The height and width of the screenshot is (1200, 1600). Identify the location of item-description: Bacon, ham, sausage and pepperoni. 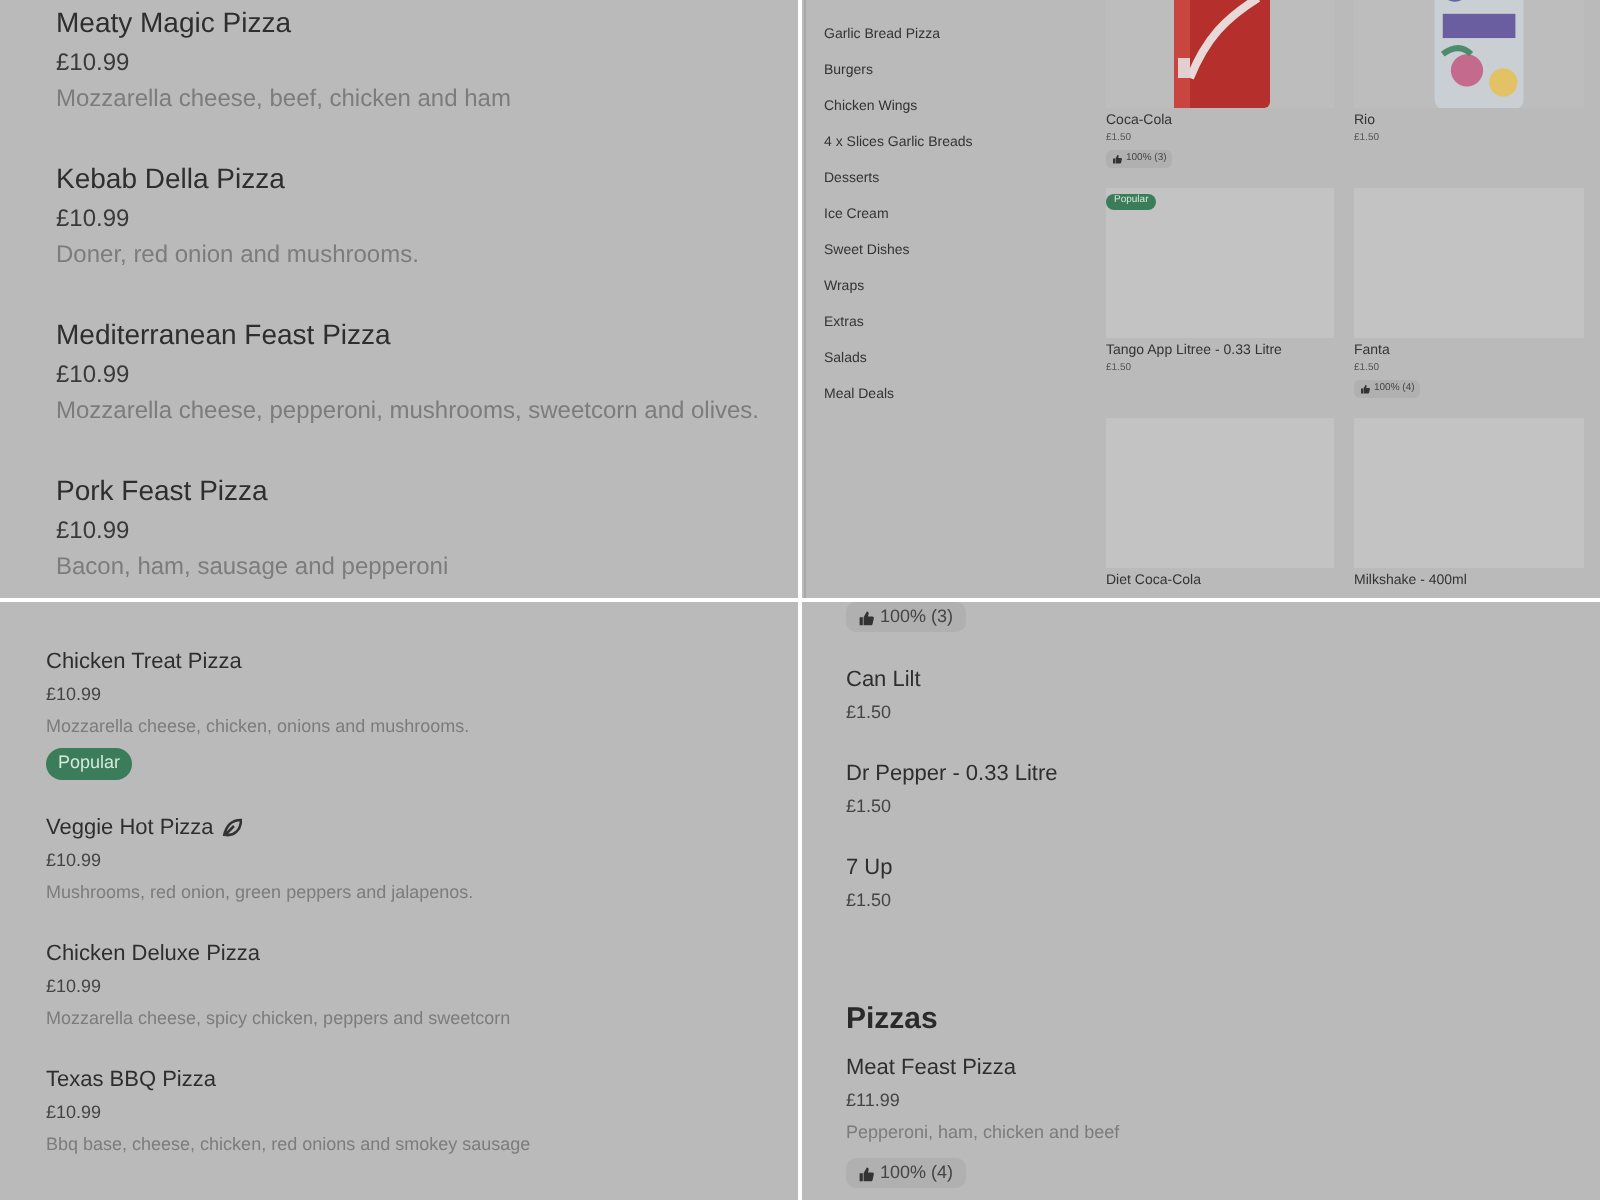
(253, 566).